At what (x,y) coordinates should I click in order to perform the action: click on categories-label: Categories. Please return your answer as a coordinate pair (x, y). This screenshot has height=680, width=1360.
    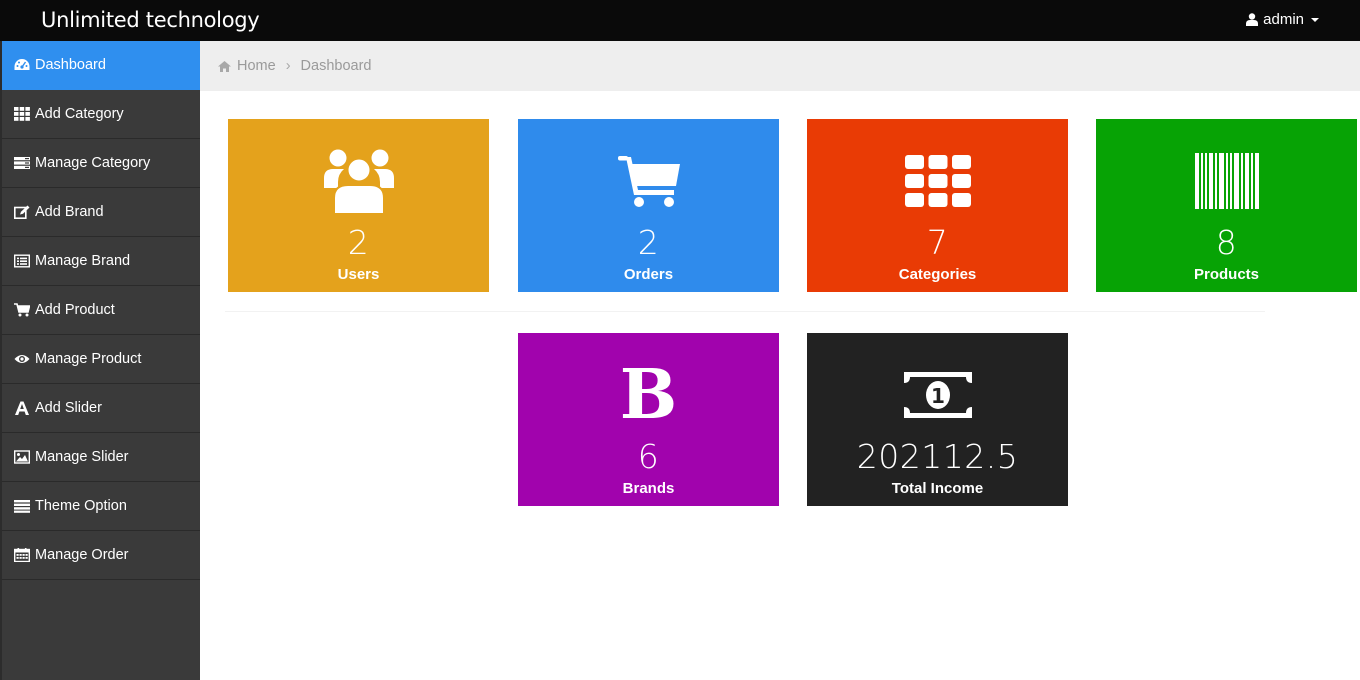
    Looking at the image, I should click on (937, 274).